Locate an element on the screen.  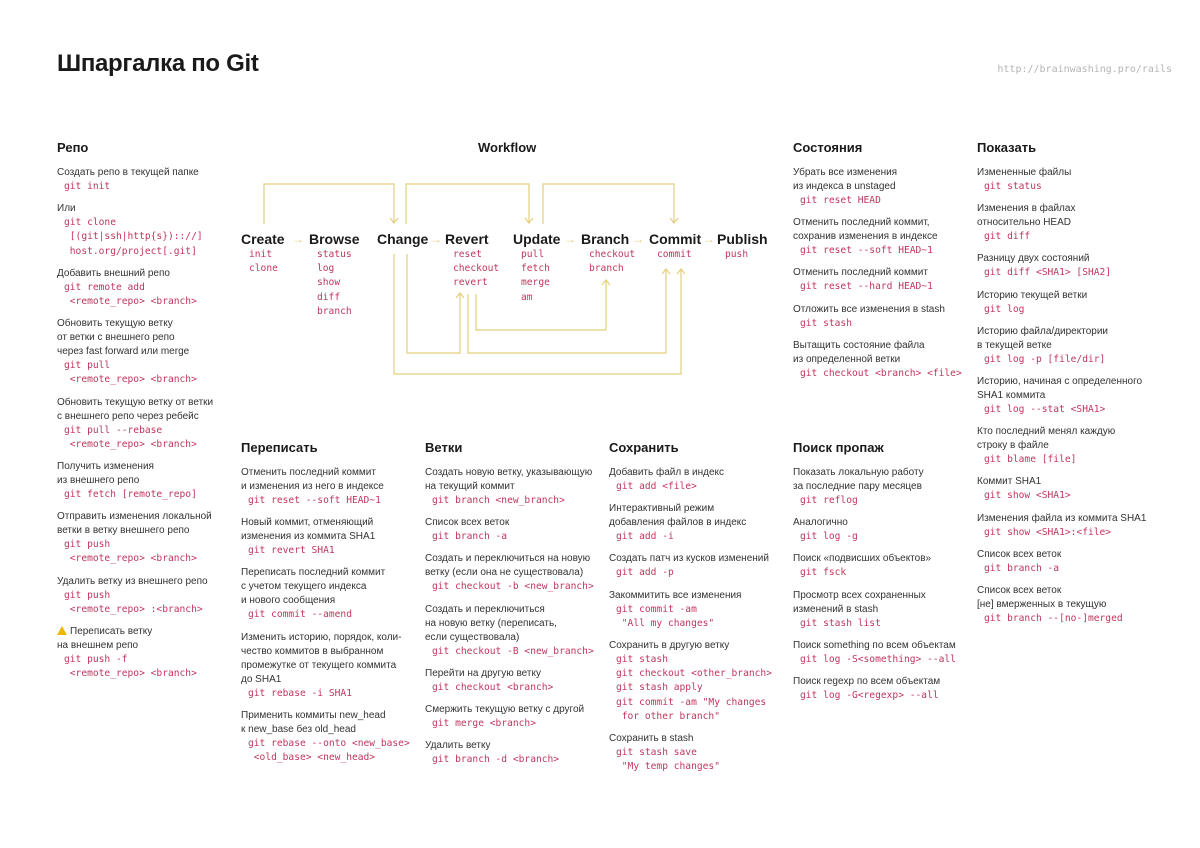
cheat-entry: Коммит SHA1 git show <SHA1> is located at coordinates (1077, 489).